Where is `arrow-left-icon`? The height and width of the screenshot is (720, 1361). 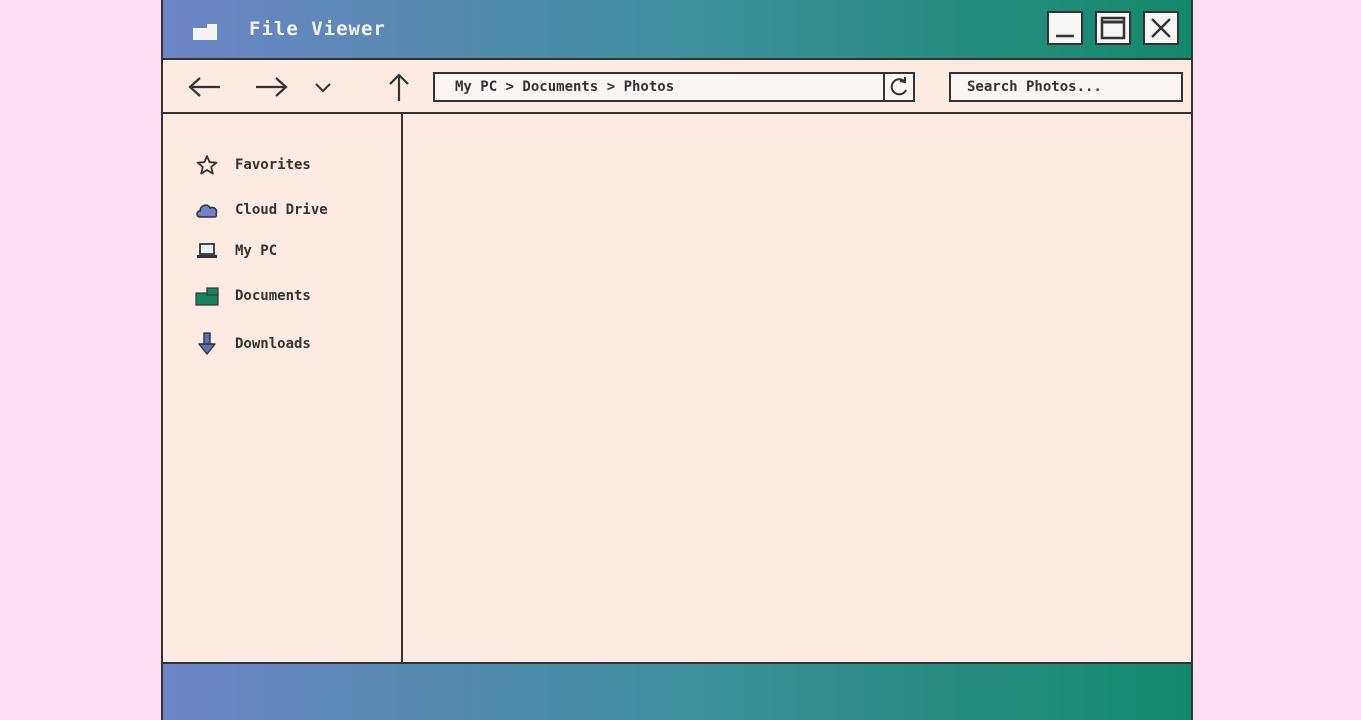
arrow-left-icon is located at coordinates (204, 87).